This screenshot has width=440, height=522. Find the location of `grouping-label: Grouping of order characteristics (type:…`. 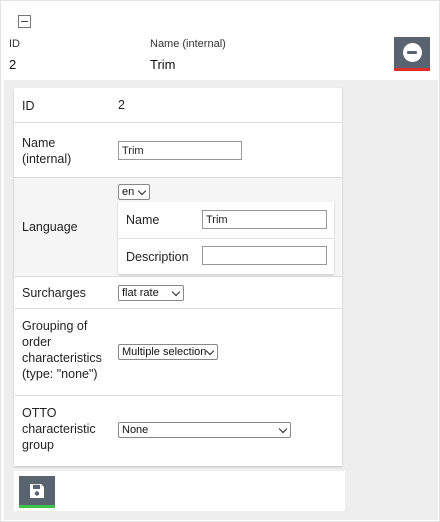

grouping-label: Grouping of order characteristics (type:… is located at coordinates (62, 350).